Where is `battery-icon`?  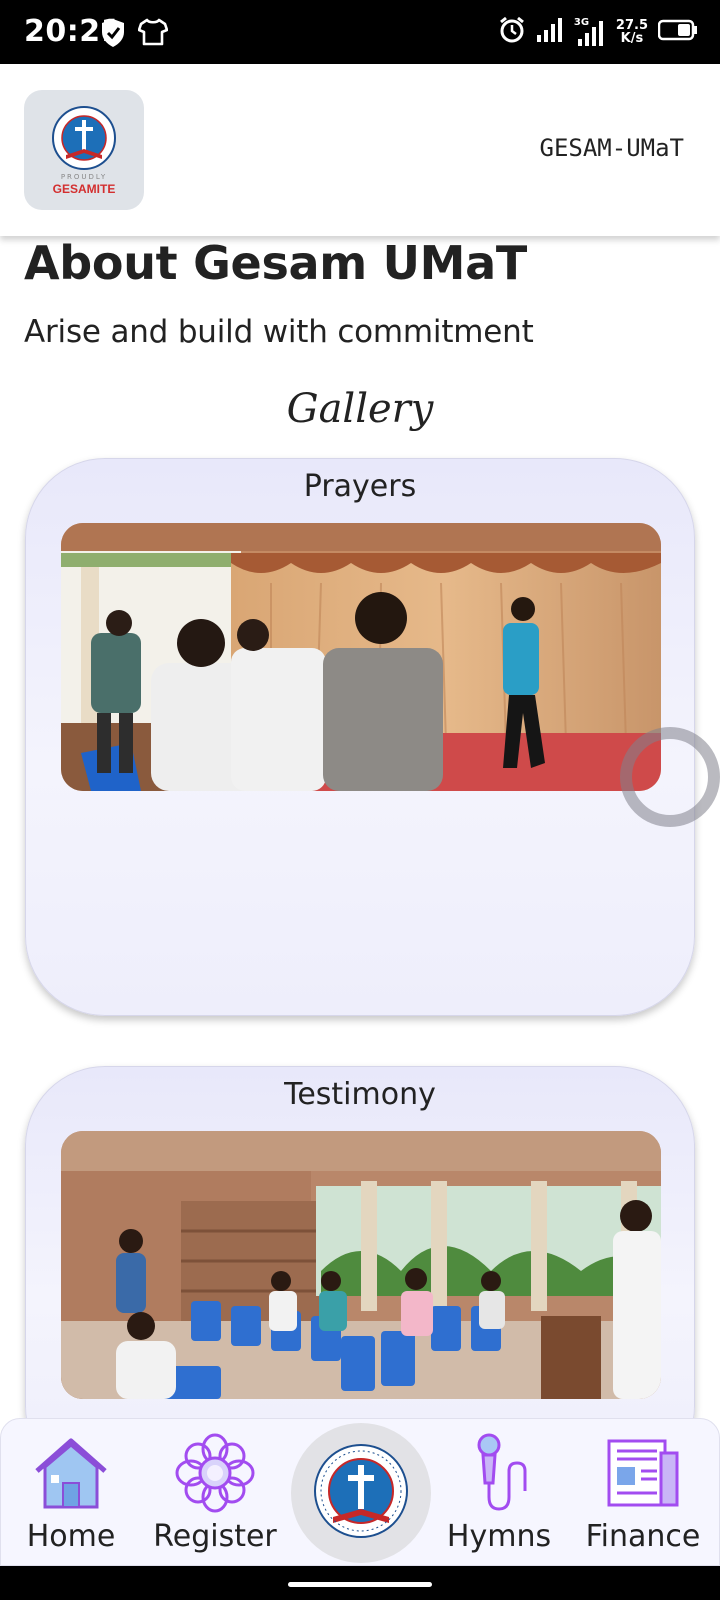
battery-icon is located at coordinates (677, 32).